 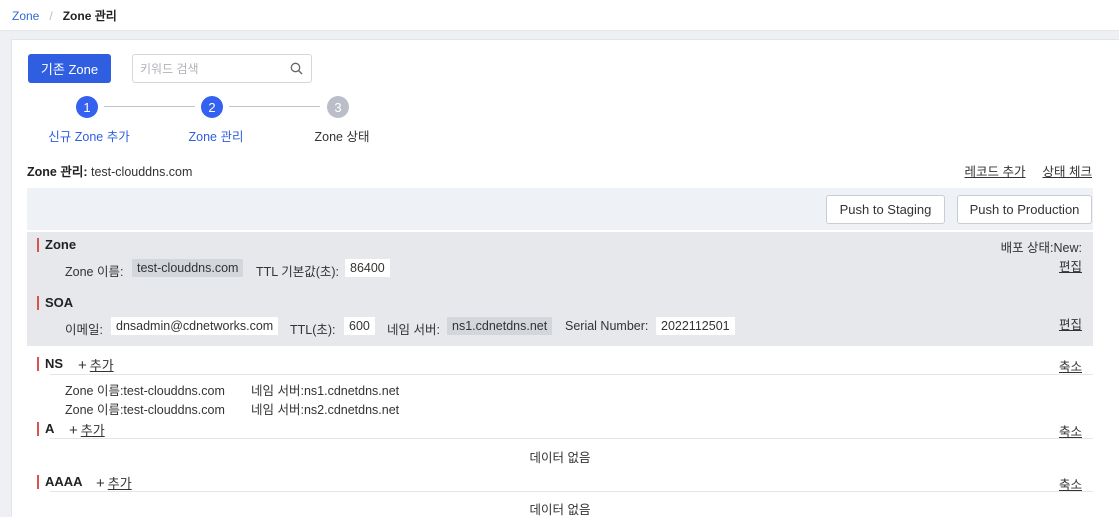 I want to click on aaaa-section-title: AAAA, so click(x=60, y=481).